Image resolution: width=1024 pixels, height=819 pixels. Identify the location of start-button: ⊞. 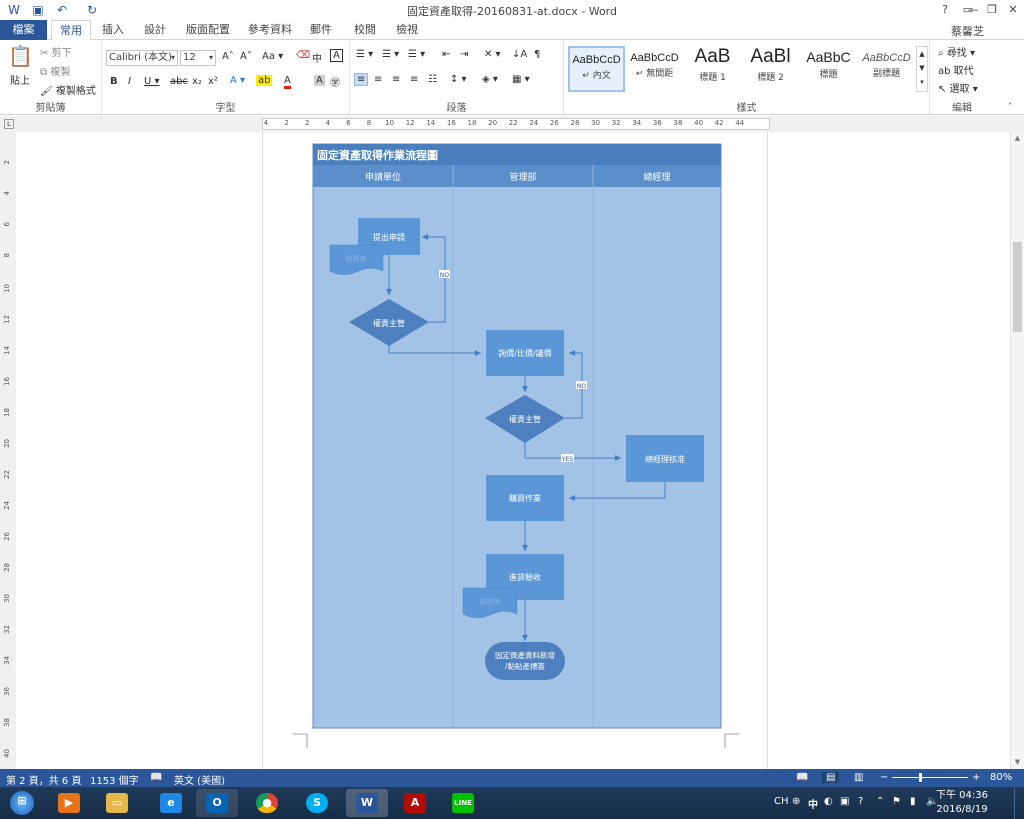
(22, 803).